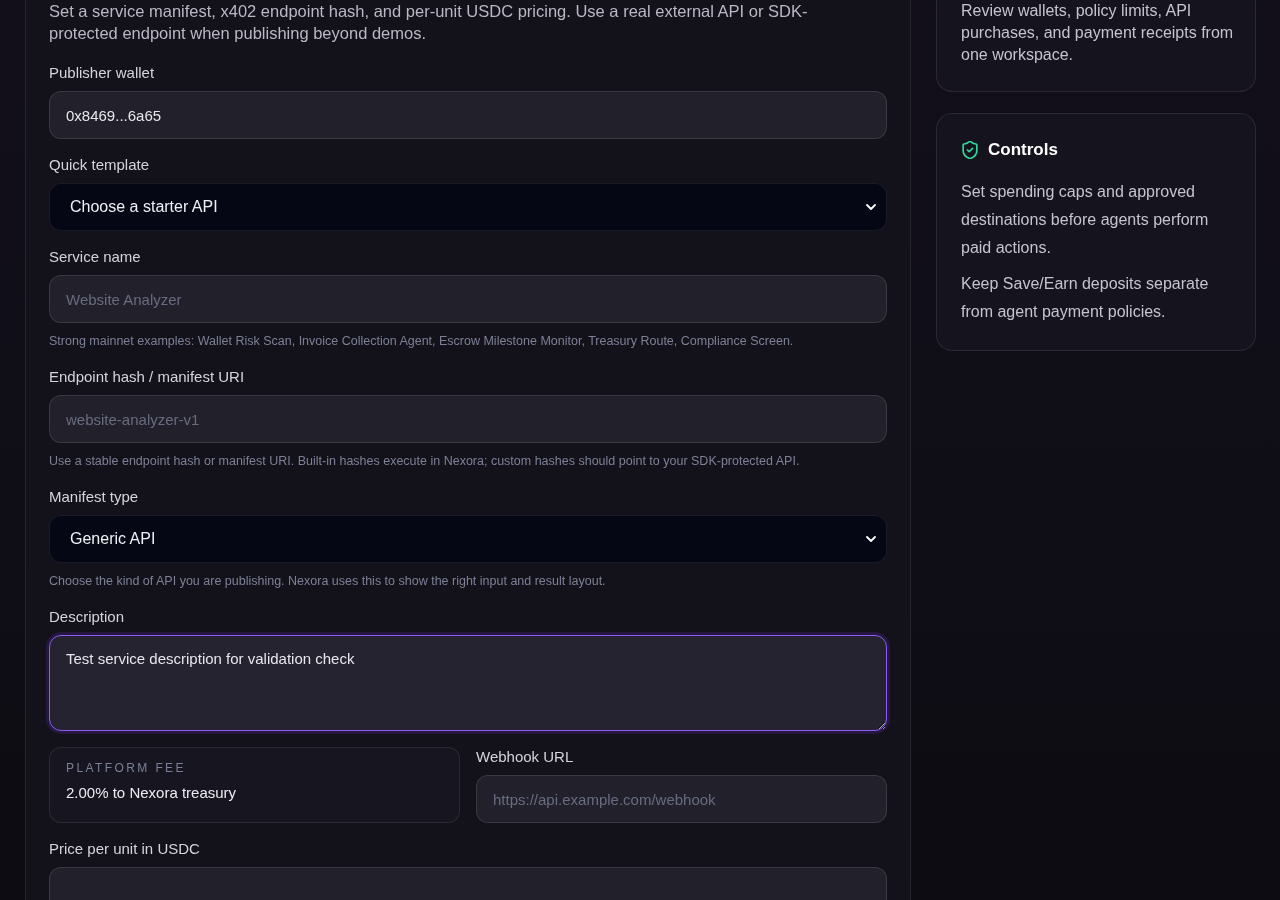 The height and width of the screenshot is (900, 1280). What do you see at coordinates (152, 793) in the screenshot?
I see `fee-value: 2.00% to Nexora treasury` at bounding box center [152, 793].